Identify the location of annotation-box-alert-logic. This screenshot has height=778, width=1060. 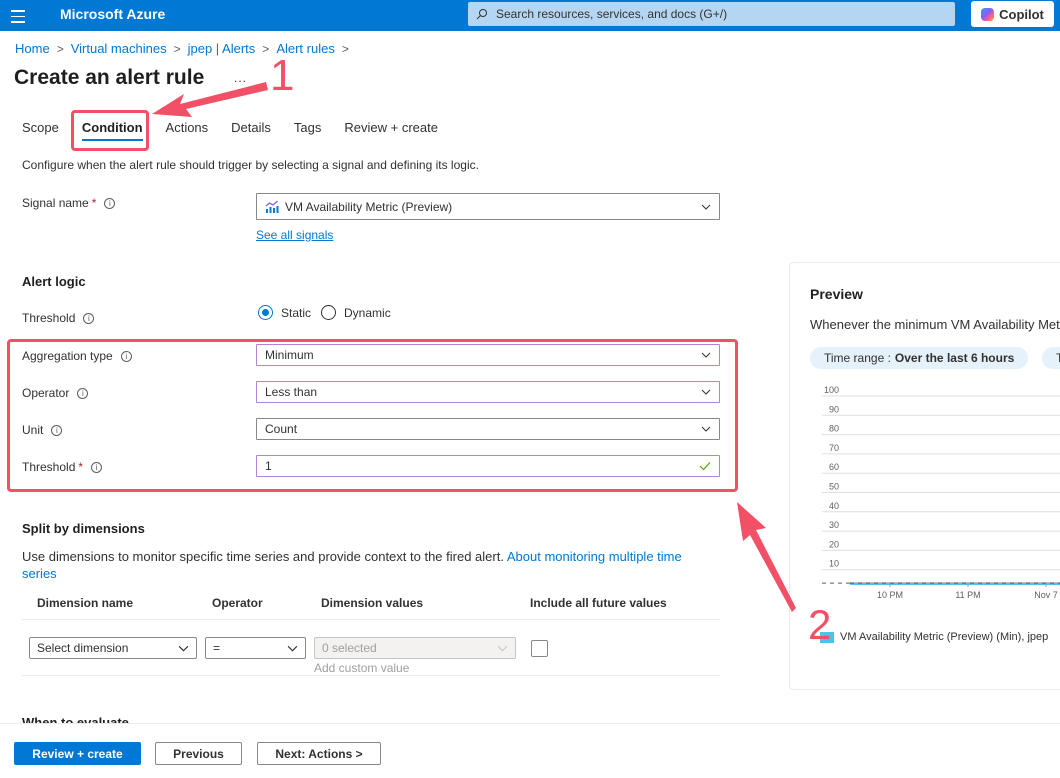
(372, 415).